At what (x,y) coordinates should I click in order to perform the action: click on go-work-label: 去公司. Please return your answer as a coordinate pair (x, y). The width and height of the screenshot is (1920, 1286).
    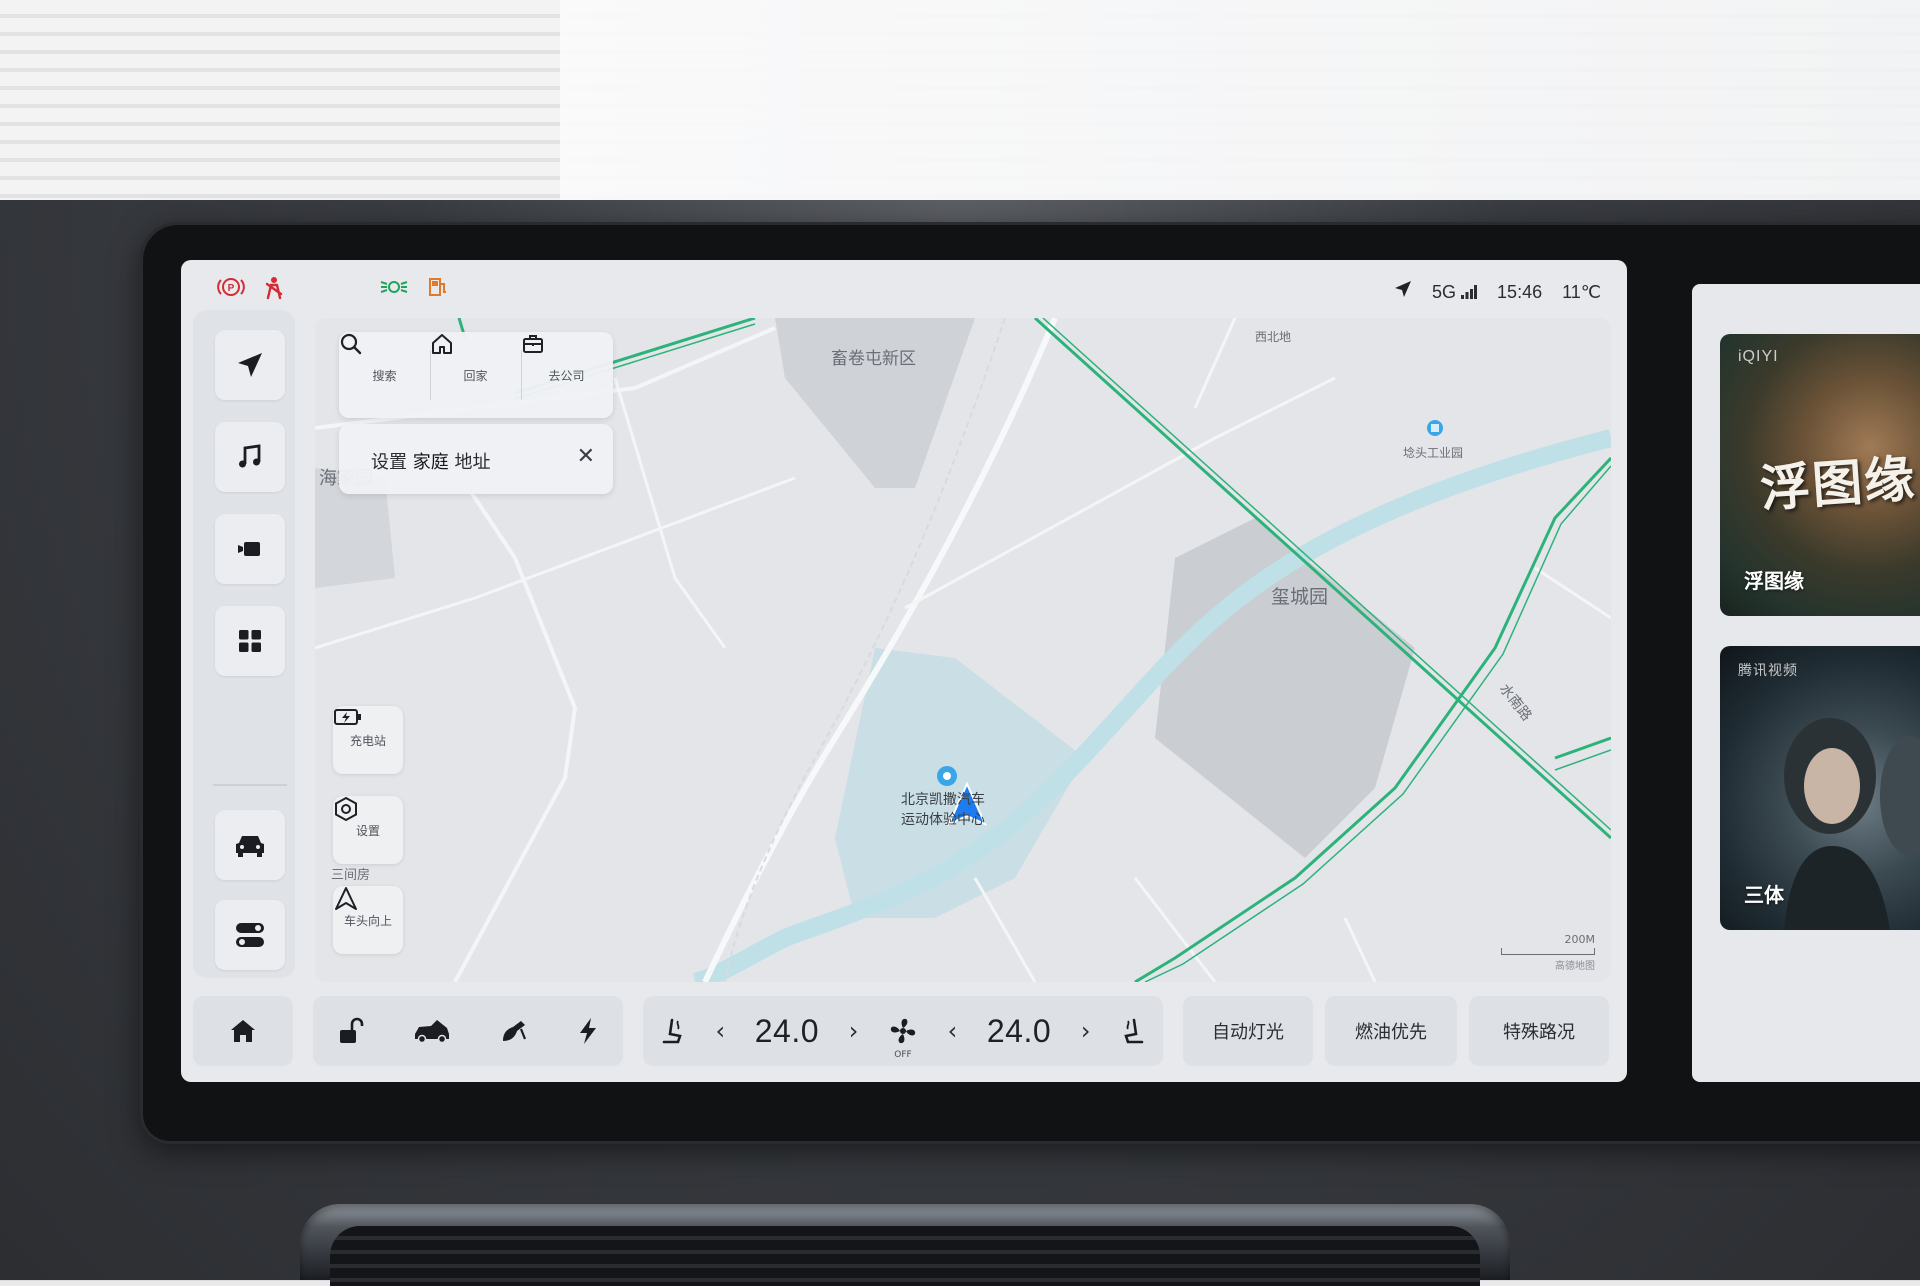
    Looking at the image, I should click on (566, 375).